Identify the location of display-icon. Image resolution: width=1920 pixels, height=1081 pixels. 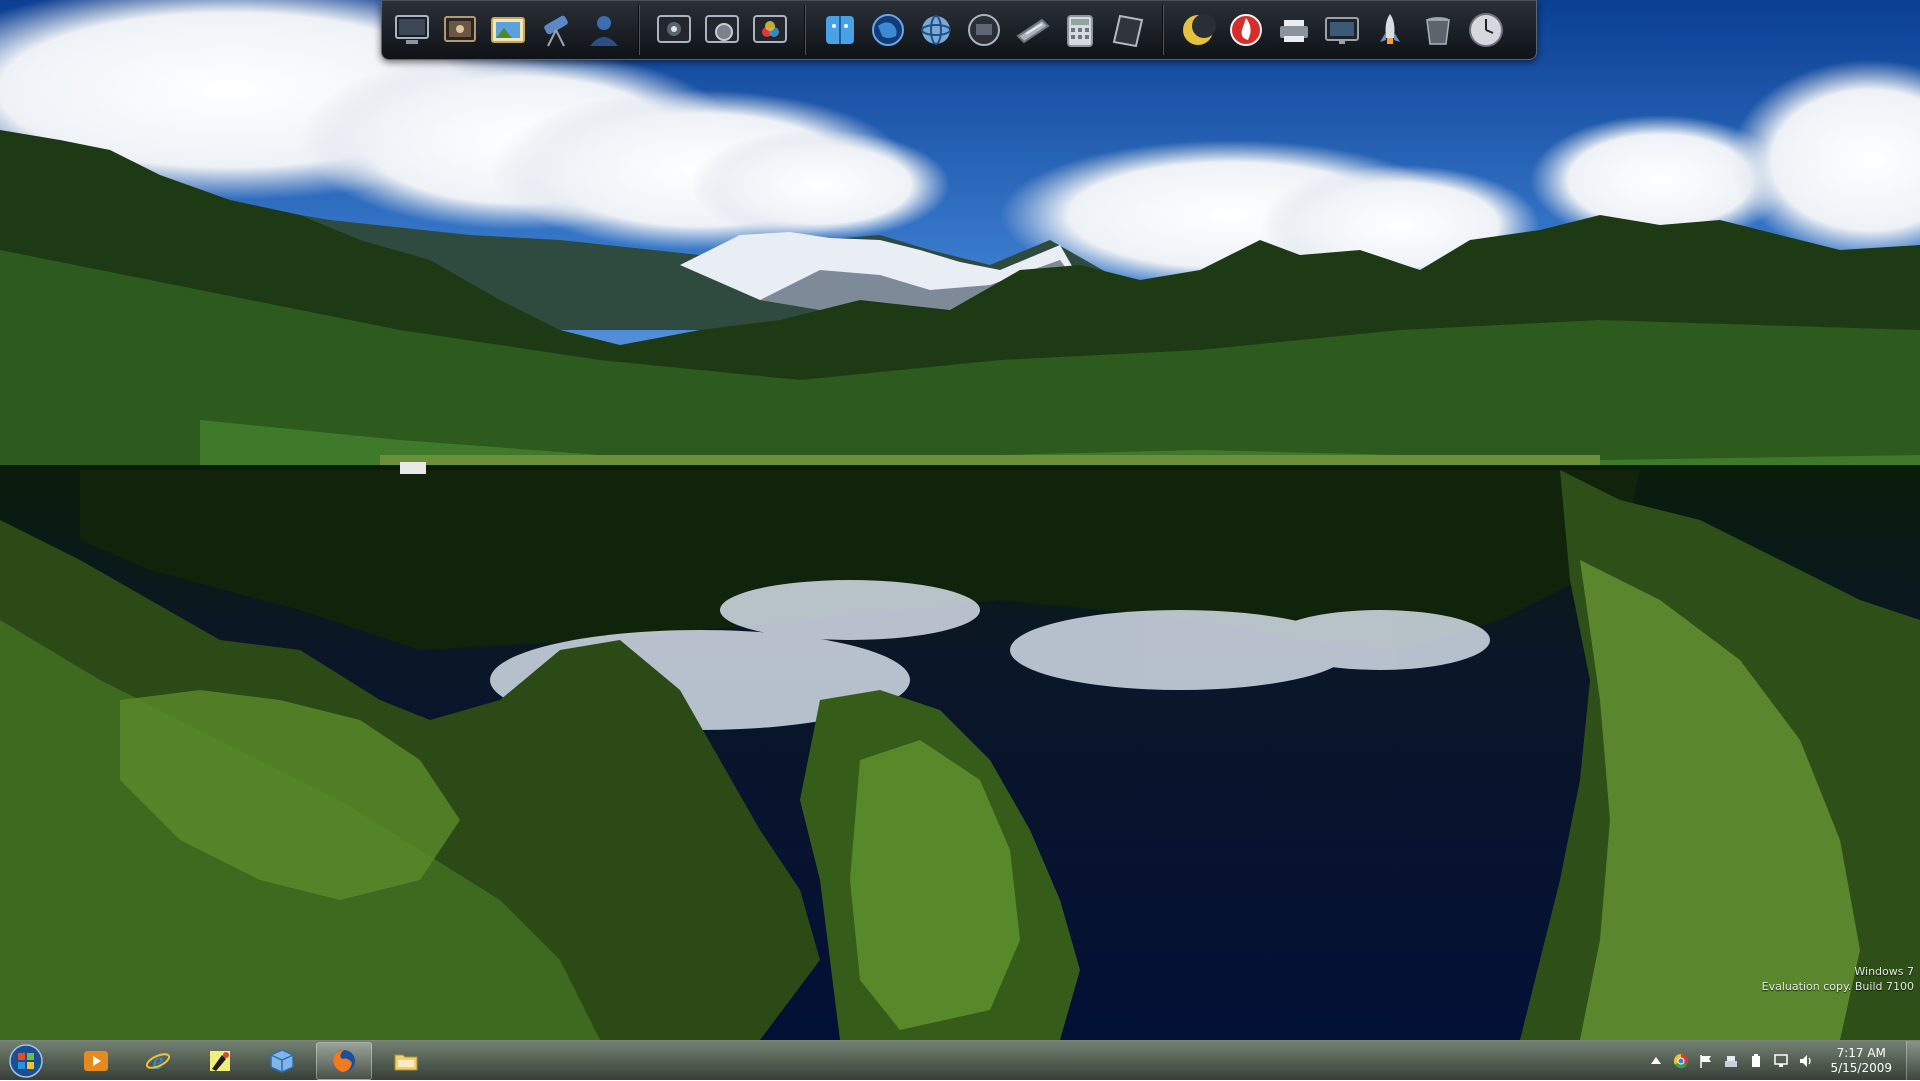
(1342, 30).